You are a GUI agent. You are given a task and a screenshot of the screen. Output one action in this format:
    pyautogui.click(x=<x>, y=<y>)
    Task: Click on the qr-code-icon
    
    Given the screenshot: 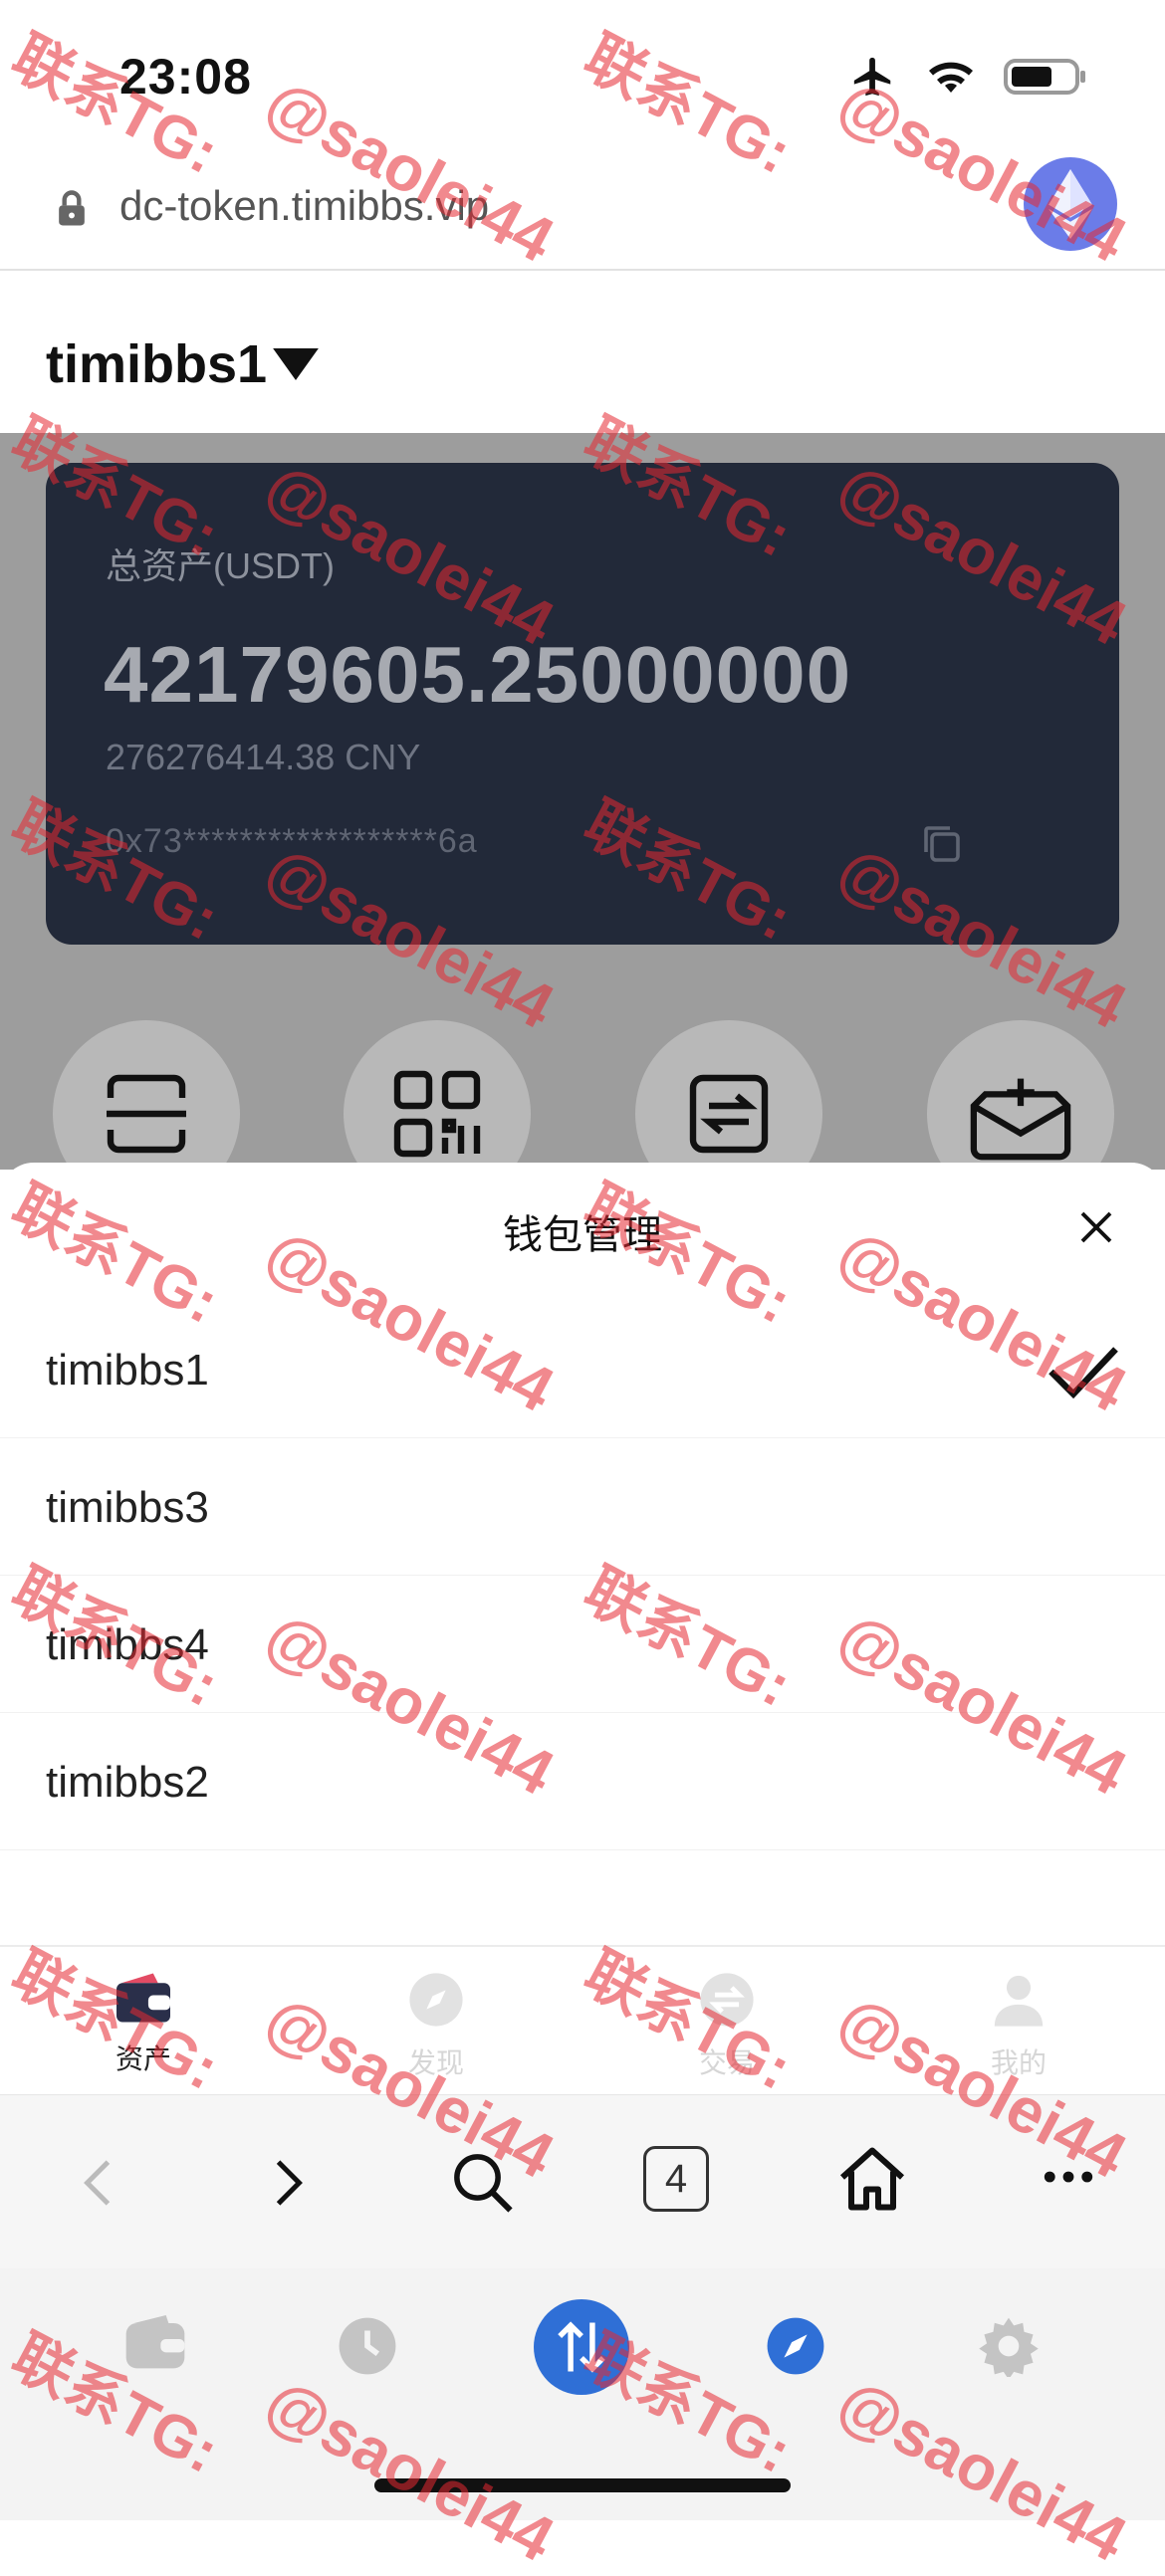 What is the action you would take?
    pyautogui.click(x=437, y=1114)
    